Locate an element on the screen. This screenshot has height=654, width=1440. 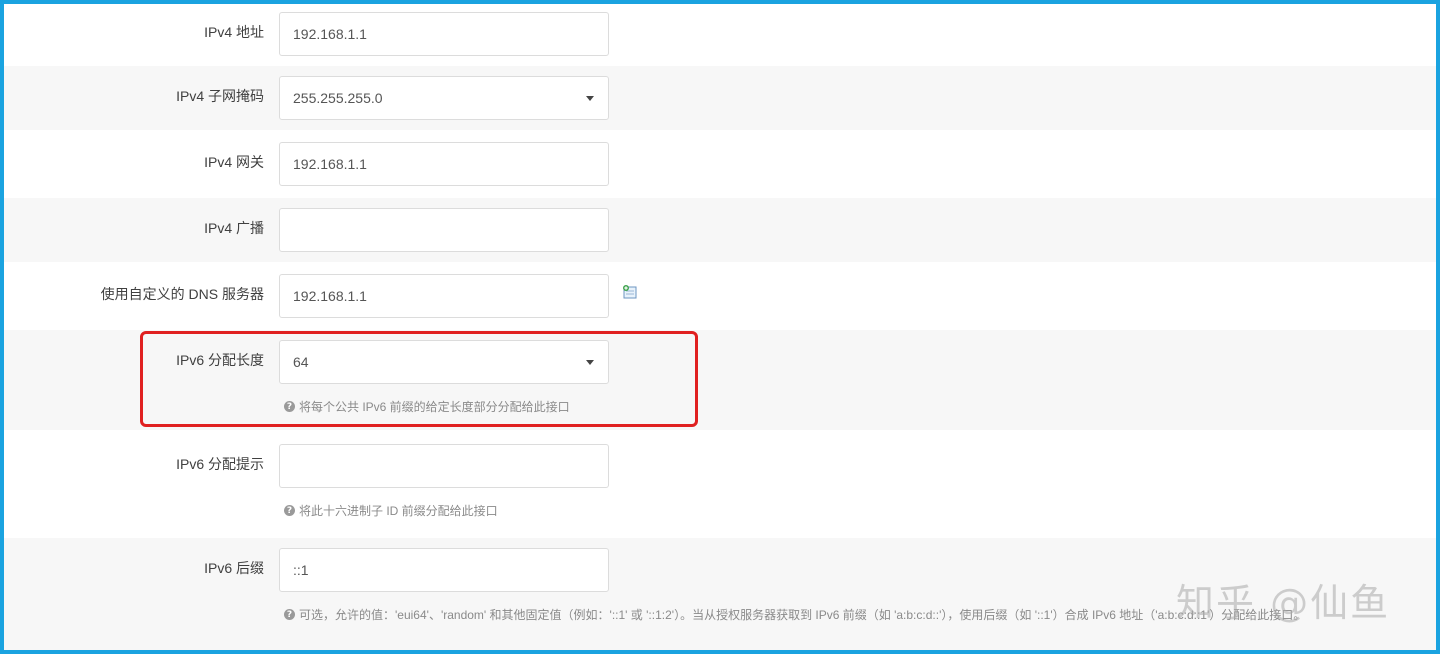
ipv6-assign-hint-help: ? 将此十六进制子 ID 前缀分配给此接口 is located at coordinates (391, 510).